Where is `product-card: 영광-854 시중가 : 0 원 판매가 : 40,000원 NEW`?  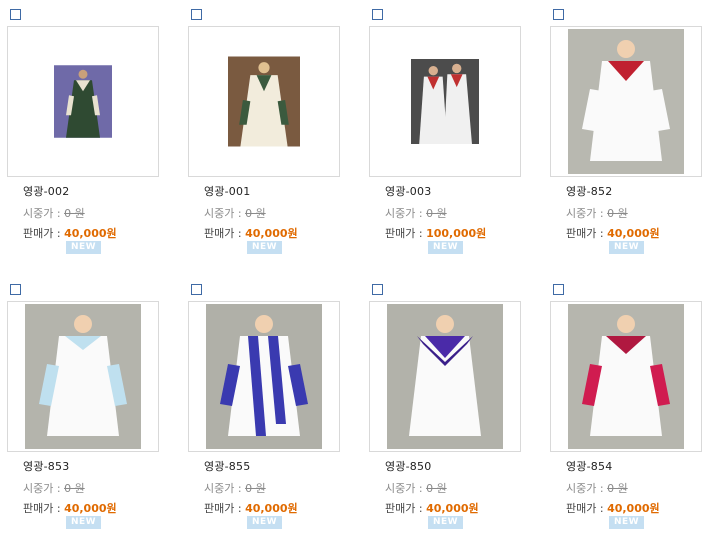 product-card: 영광-854 시중가 : 0 원 판매가 : 40,000원 NEW is located at coordinates (628, 415).